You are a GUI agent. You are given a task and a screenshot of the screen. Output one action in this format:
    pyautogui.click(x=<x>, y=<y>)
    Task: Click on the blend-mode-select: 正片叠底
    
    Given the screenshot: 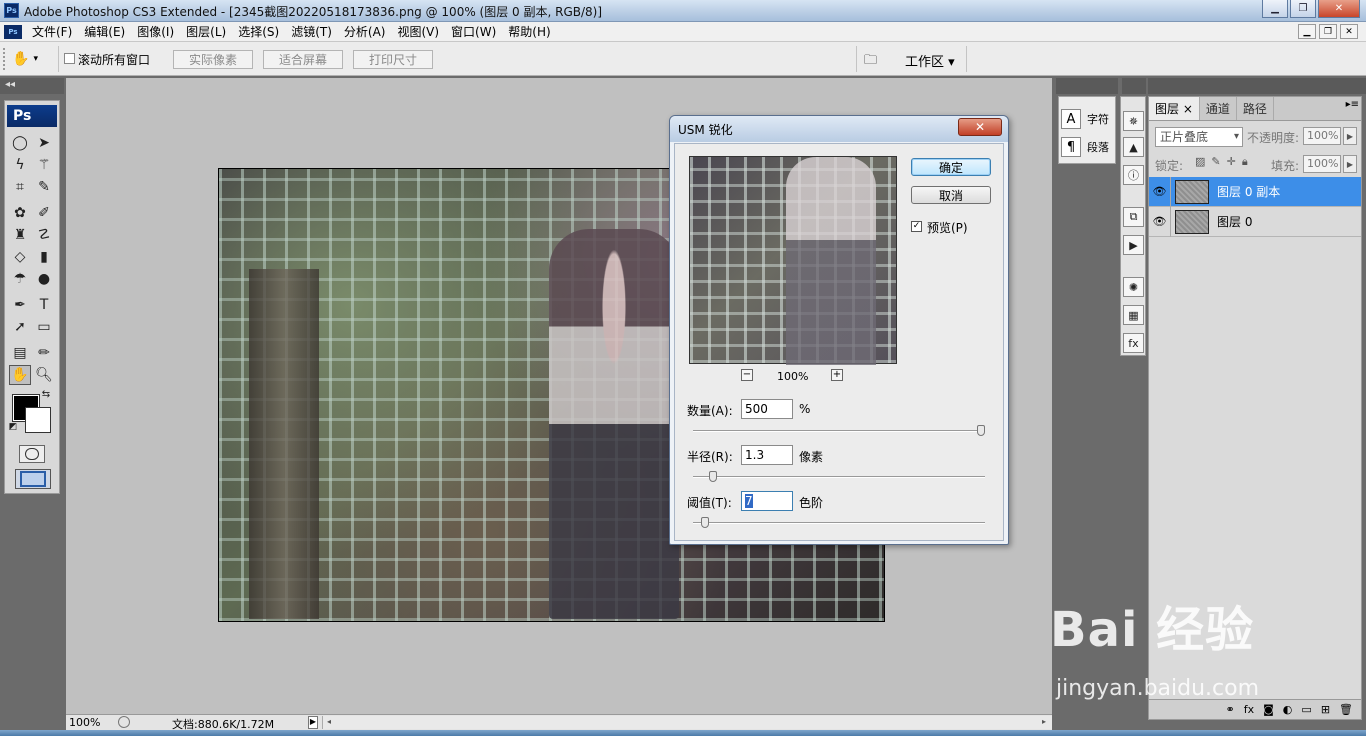 What is the action you would take?
    pyautogui.click(x=1199, y=137)
    